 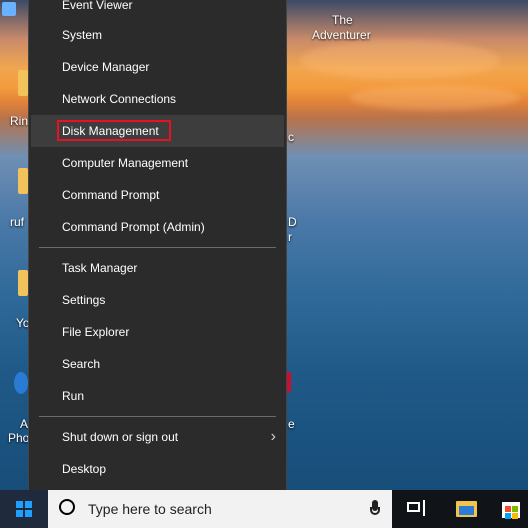 I want to click on desktop-icon-label: r, so click(x=290, y=237).